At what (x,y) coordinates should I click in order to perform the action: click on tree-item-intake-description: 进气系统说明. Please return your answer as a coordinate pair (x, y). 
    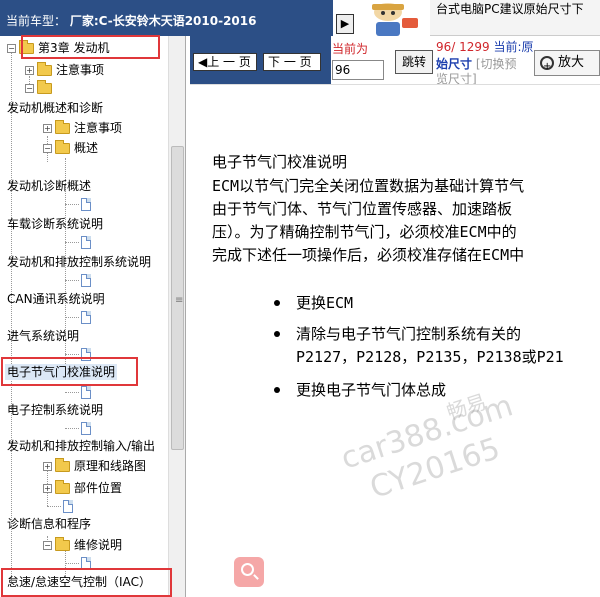
    Looking at the image, I should click on (43, 336).